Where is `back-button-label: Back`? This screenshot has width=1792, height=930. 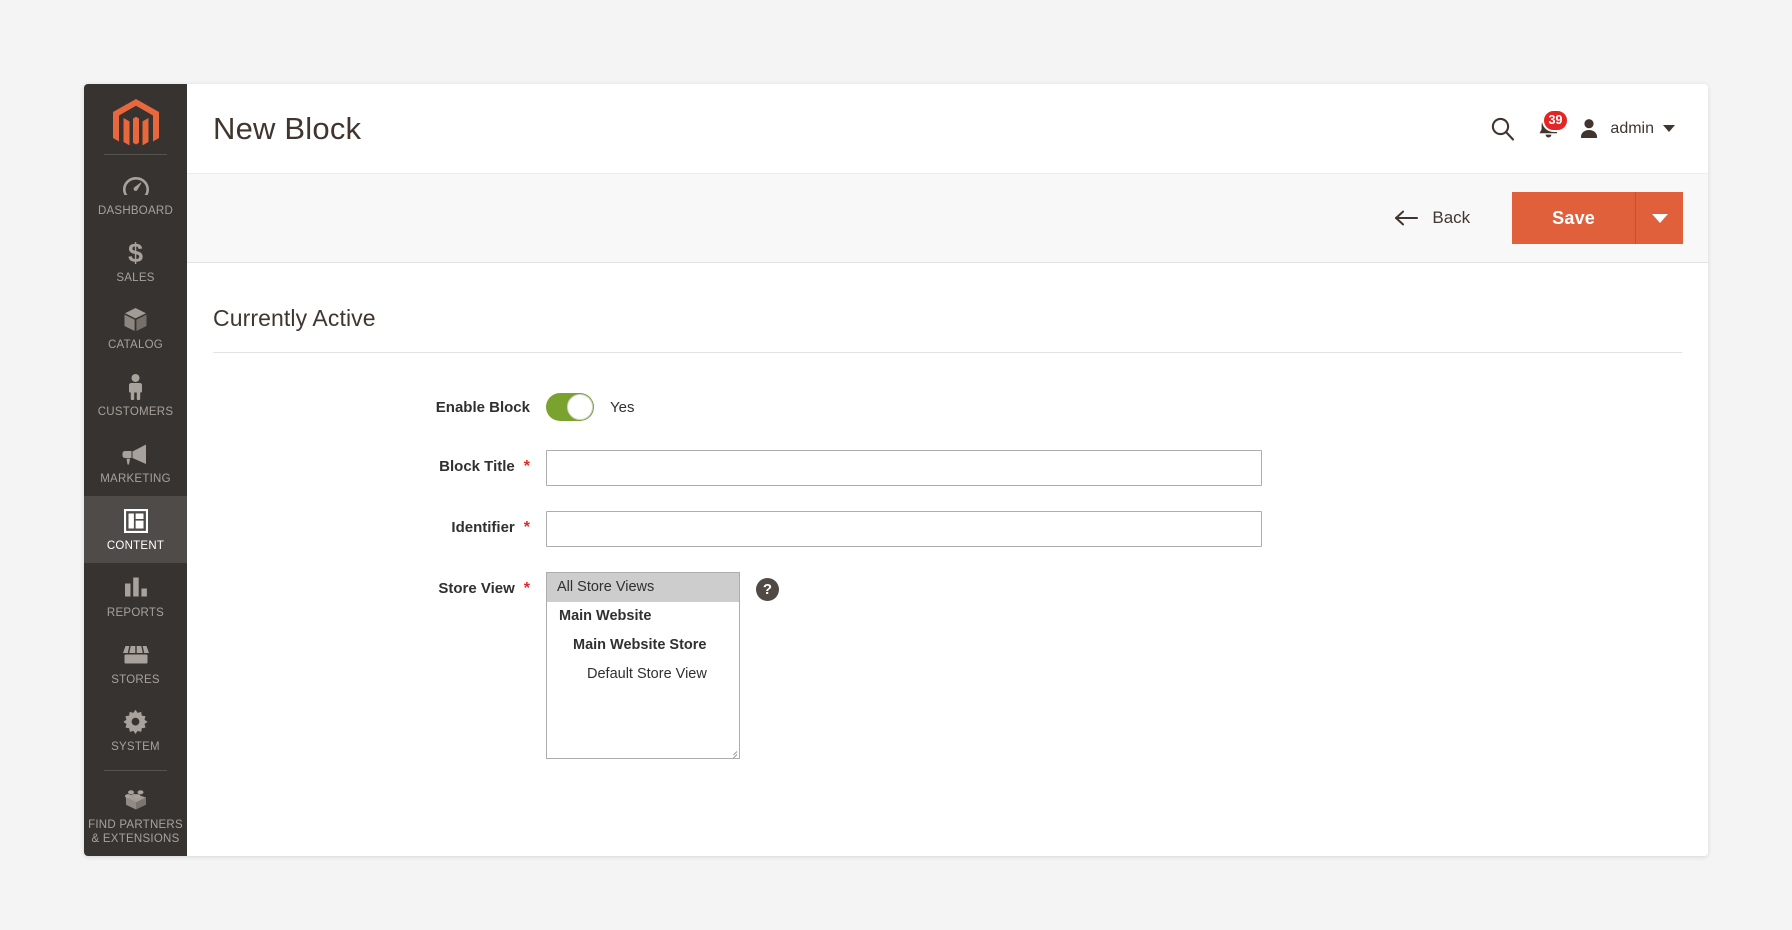
back-button-label: Back is located at coordinates (1451, 217).